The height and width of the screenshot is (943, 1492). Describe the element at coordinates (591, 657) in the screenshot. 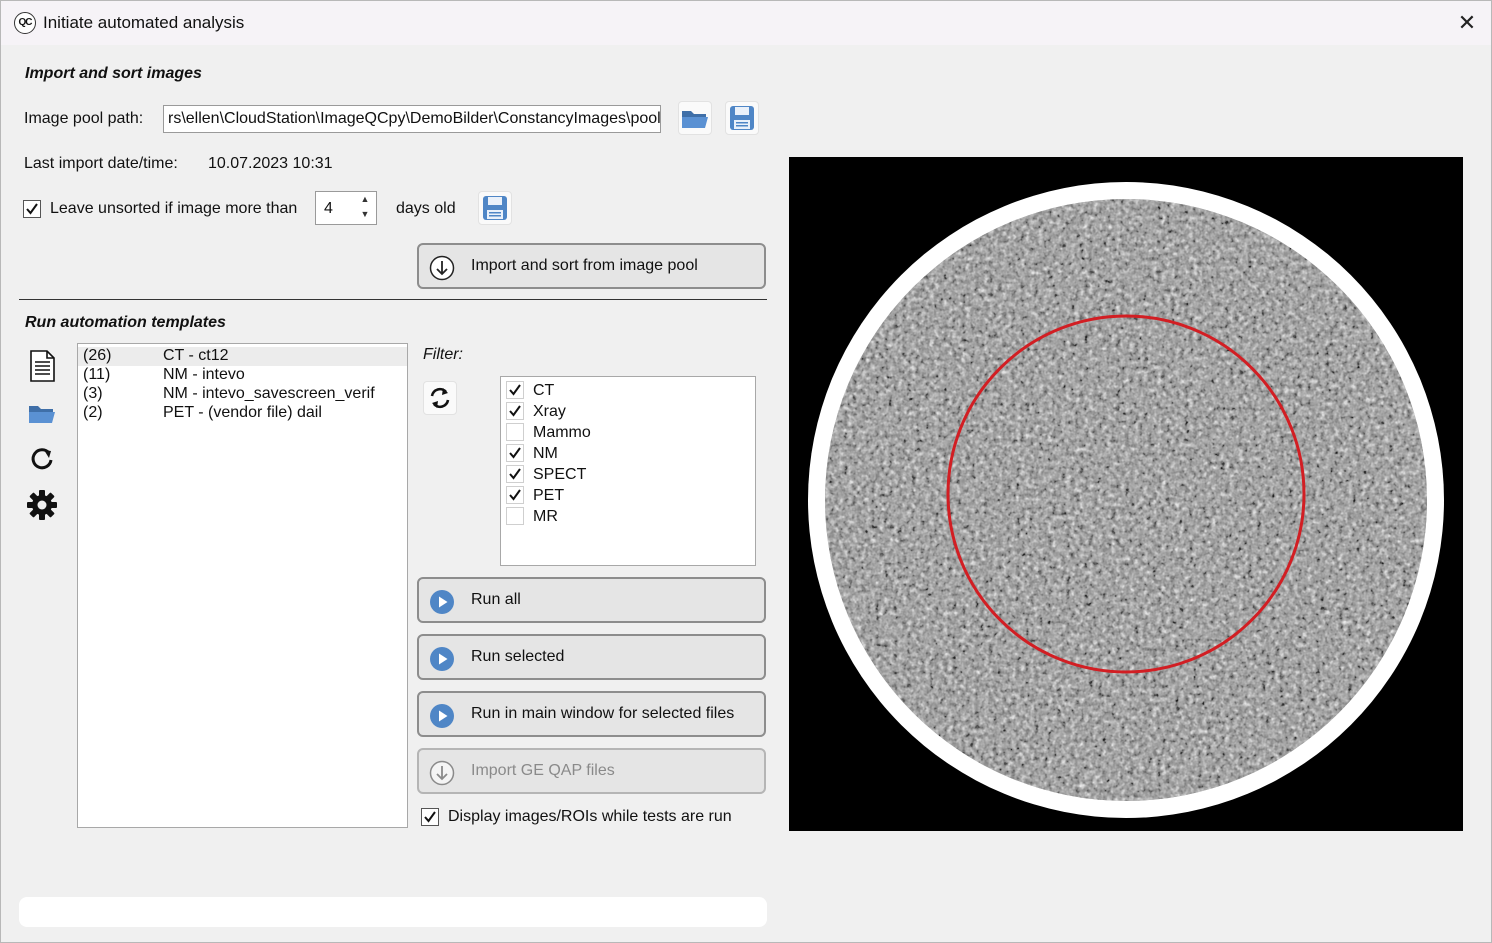

I see `run-selected-button: Run selected` at that location.